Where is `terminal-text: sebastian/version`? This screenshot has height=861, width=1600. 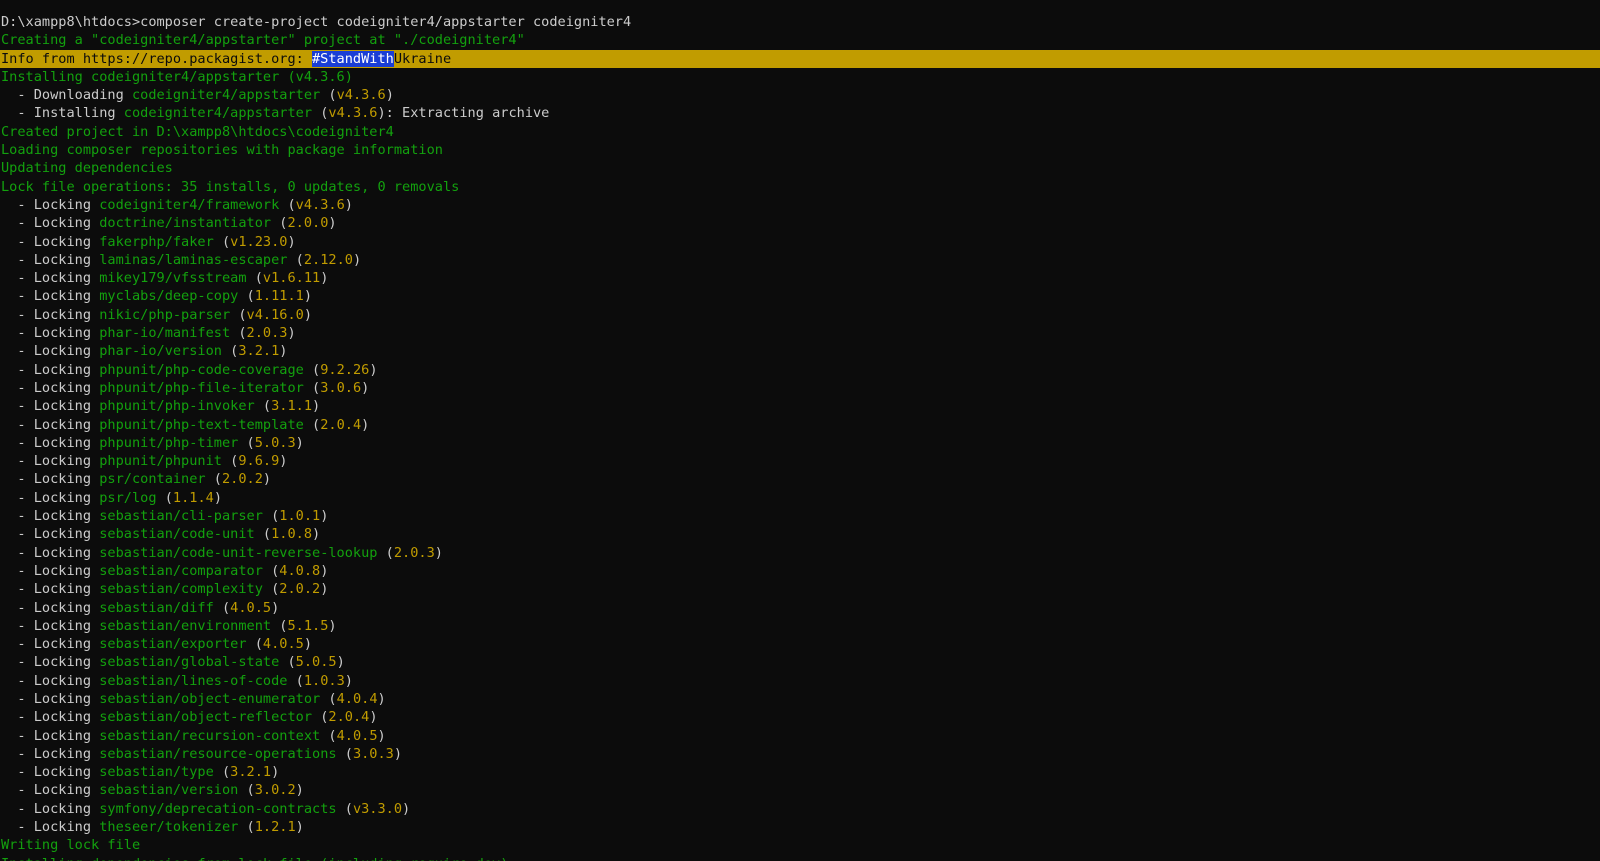 terminal-text: sebastian/version is located at coordinates (169, 790).